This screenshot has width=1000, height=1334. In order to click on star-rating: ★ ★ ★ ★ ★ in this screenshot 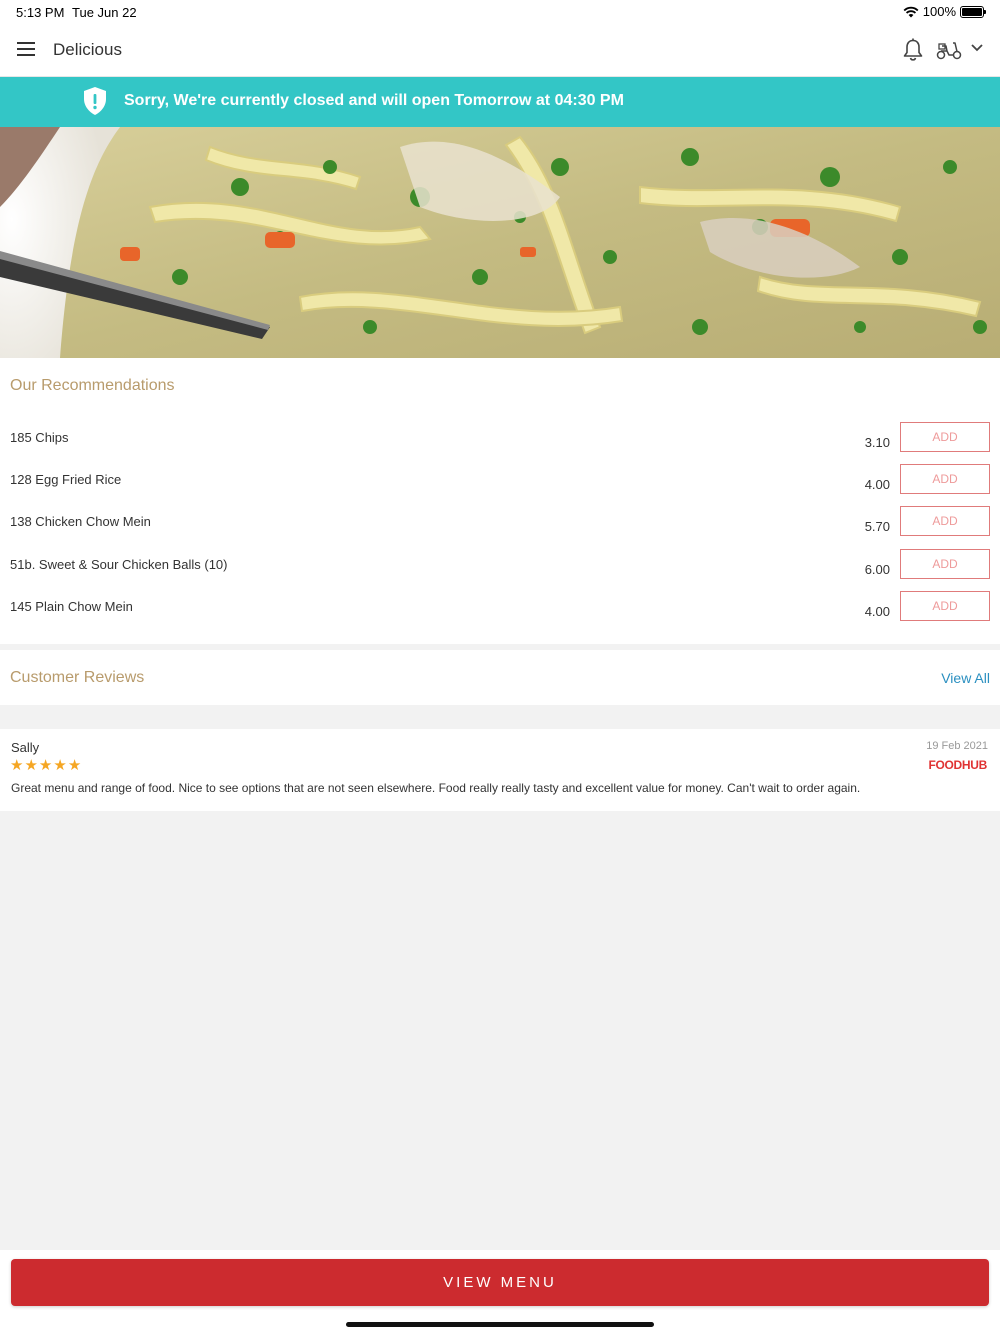, I will do `click(45, 765)`.